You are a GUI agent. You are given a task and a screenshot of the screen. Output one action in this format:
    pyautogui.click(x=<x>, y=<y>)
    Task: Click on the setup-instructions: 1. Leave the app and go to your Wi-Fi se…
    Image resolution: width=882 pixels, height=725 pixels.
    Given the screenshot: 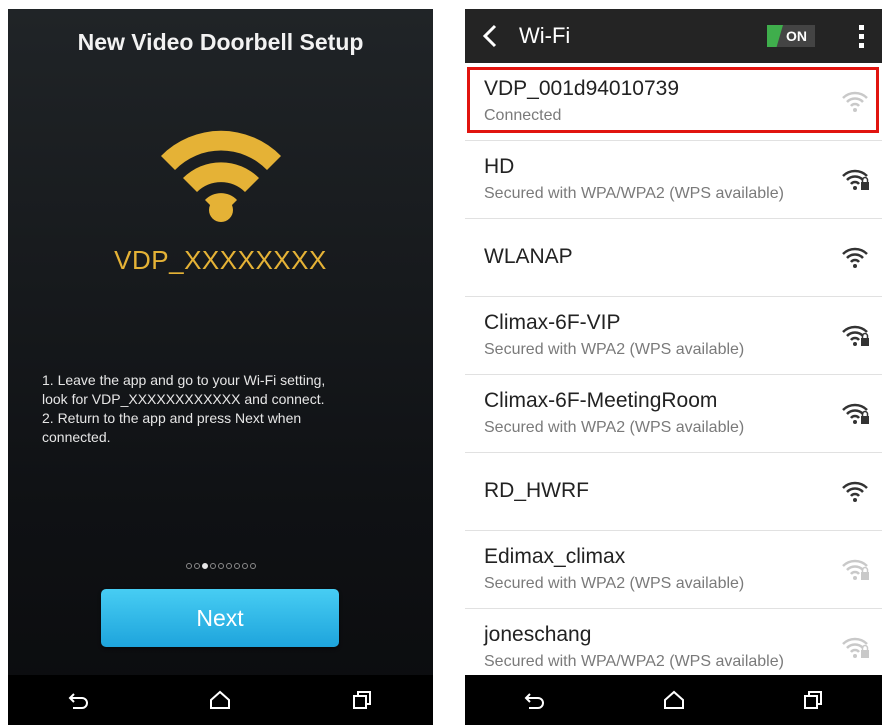 What is the action you would take?
    pyautogui.click(x=229, y=409)
    